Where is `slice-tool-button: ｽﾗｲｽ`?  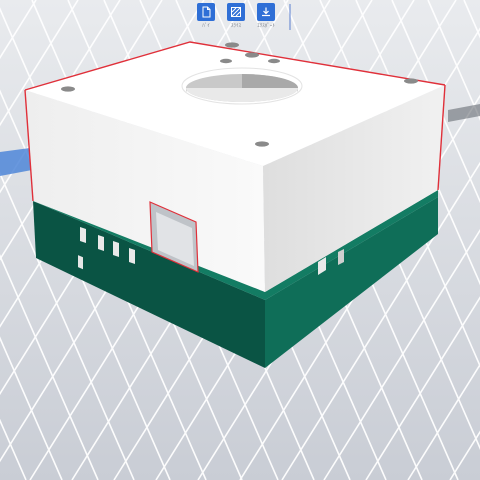
slice-tool-button: ｽﾗｲｽ is located at coordinates (236, 16).